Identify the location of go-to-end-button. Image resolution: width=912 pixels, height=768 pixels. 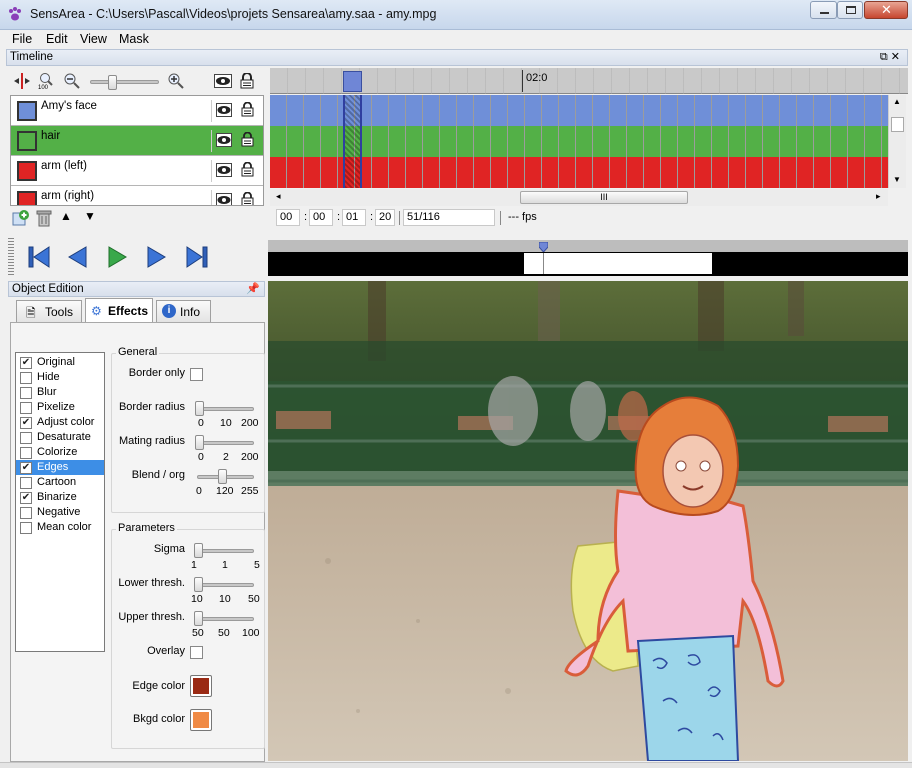
(197, 257).